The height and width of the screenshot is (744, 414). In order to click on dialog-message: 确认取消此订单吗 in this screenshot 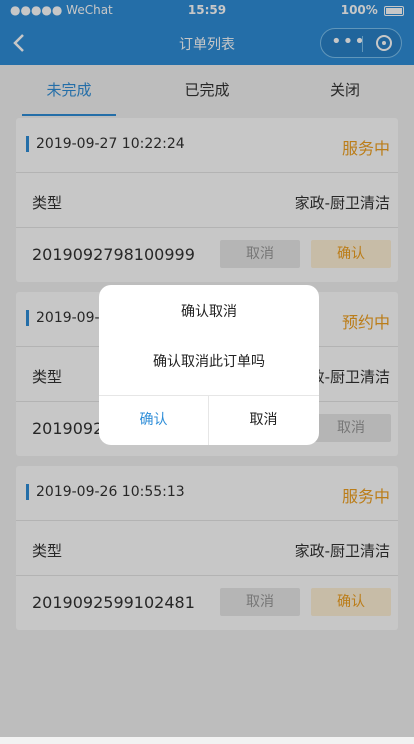, I will do `click(209, 362)`.